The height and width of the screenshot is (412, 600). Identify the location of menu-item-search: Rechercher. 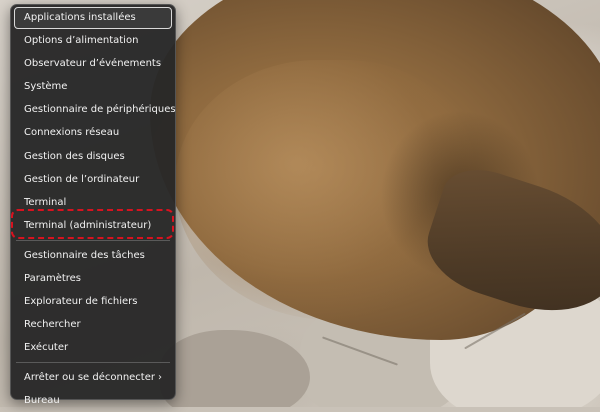
(93, 325).